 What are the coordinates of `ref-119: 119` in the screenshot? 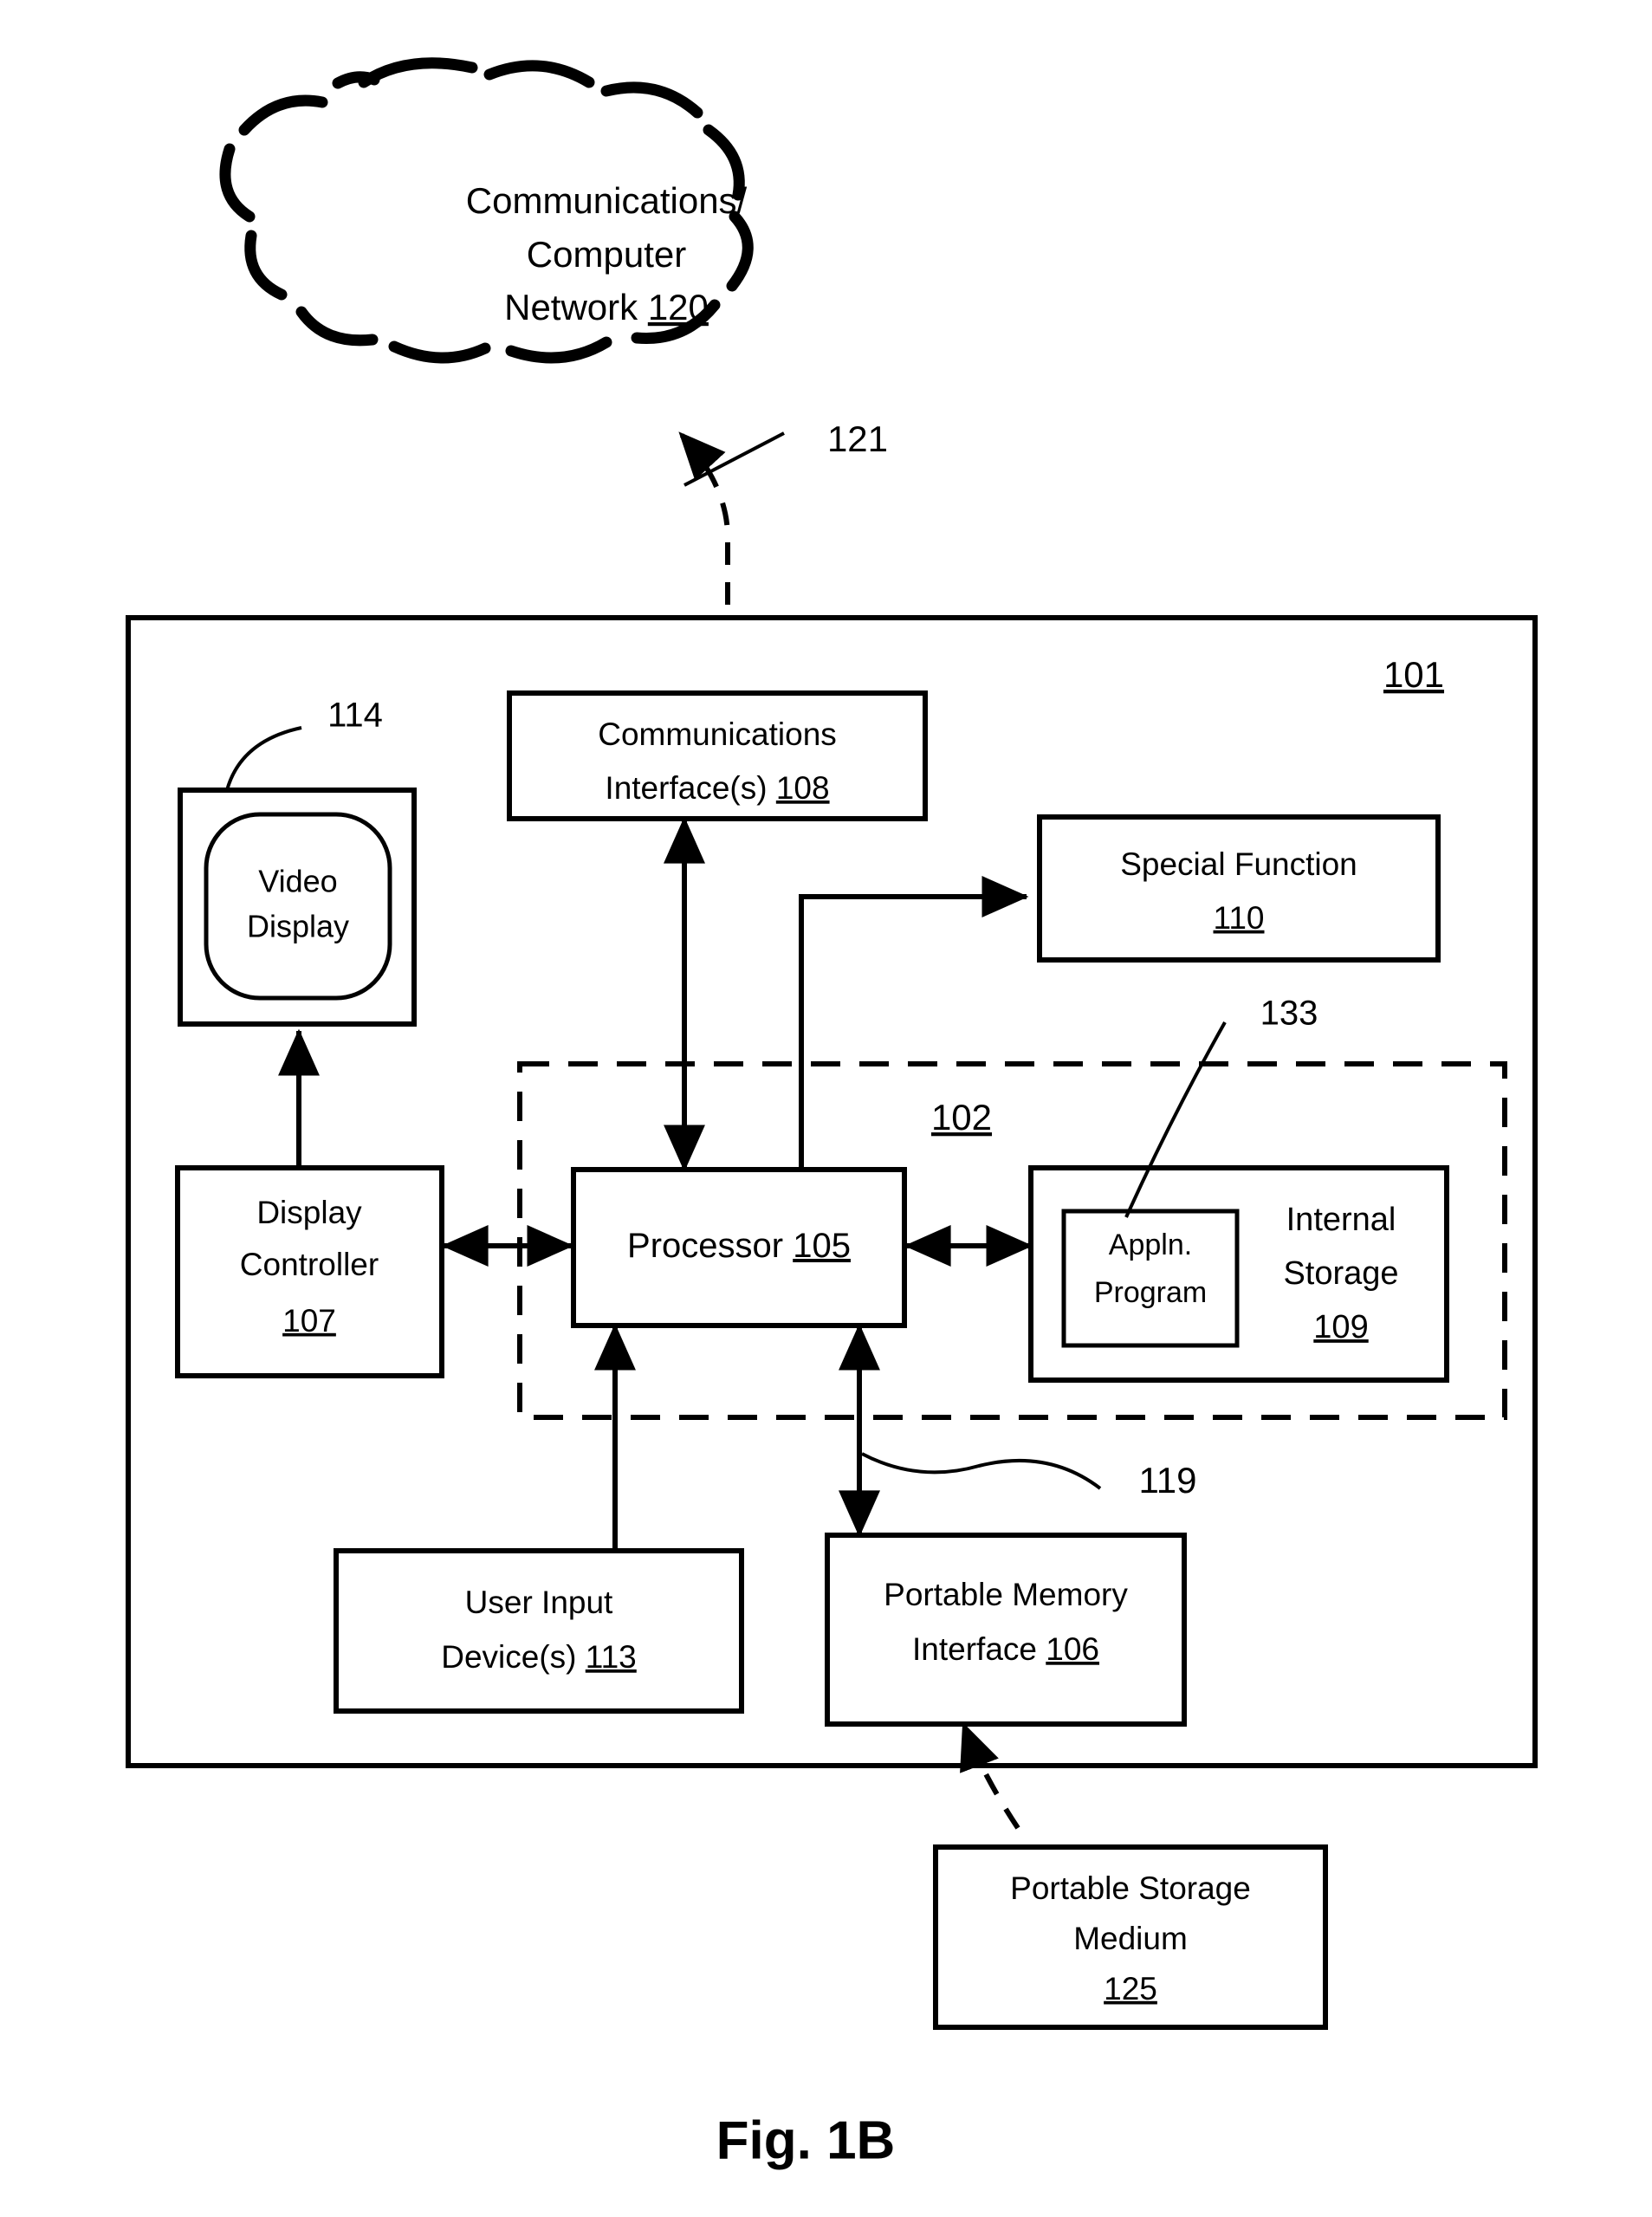 It's located at (1168, 1480).